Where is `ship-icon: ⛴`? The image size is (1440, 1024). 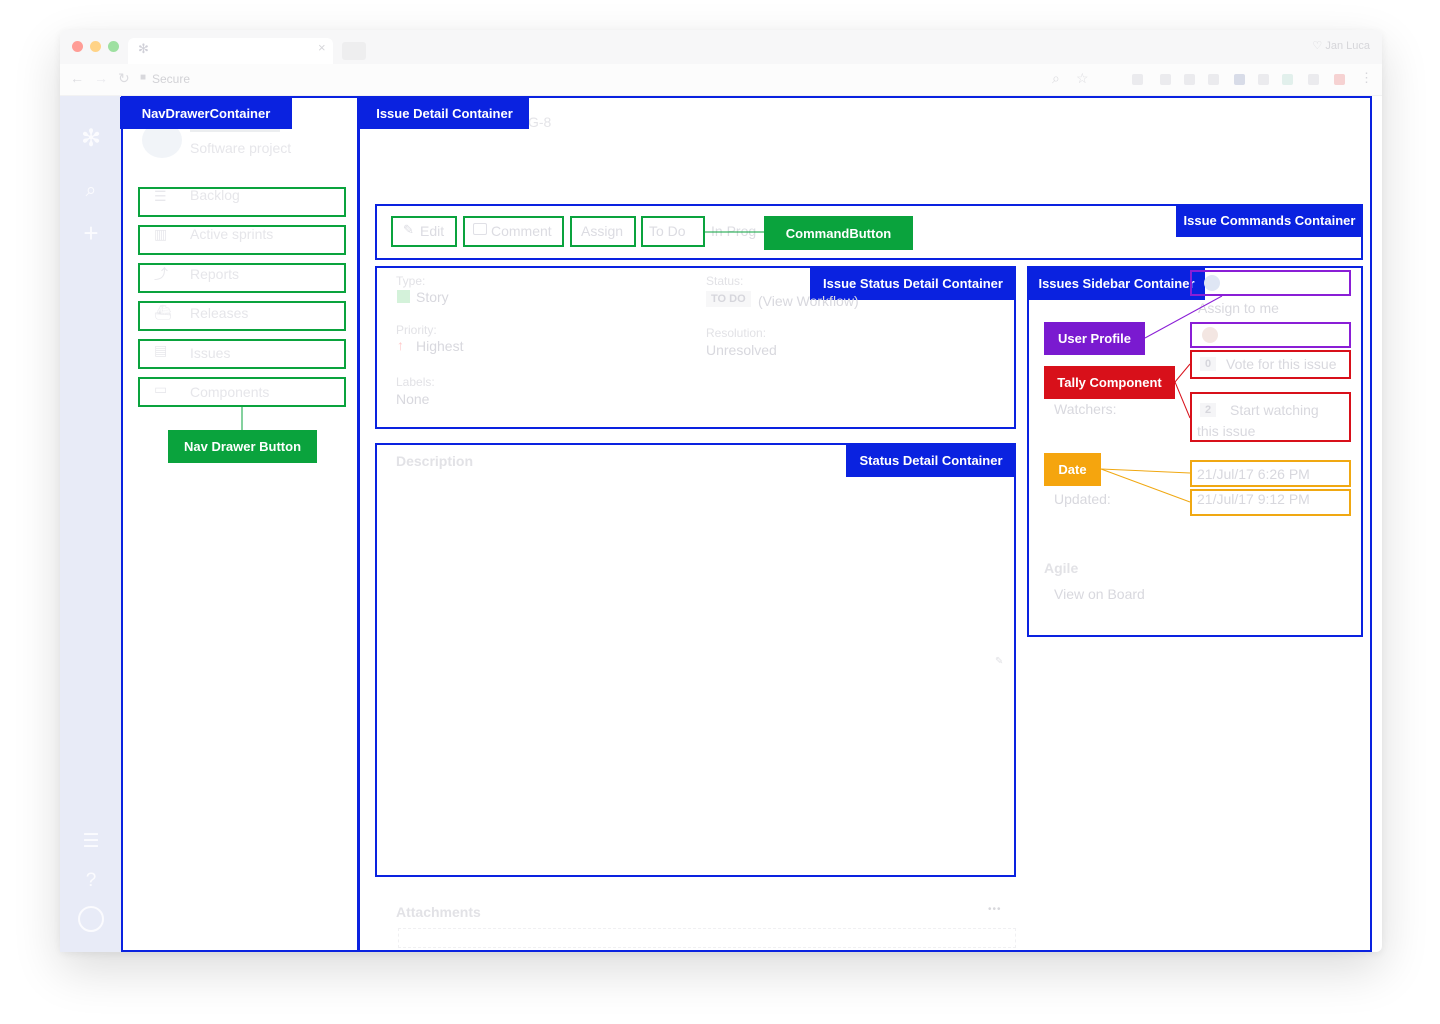 ship-icon: ⛴ is located at coordinates (163, 312).